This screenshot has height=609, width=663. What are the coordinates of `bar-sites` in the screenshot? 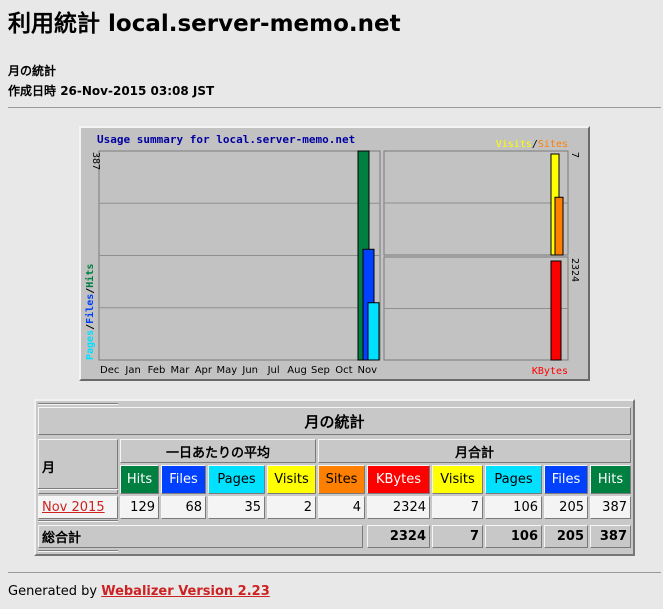 It's located at (559, 226).